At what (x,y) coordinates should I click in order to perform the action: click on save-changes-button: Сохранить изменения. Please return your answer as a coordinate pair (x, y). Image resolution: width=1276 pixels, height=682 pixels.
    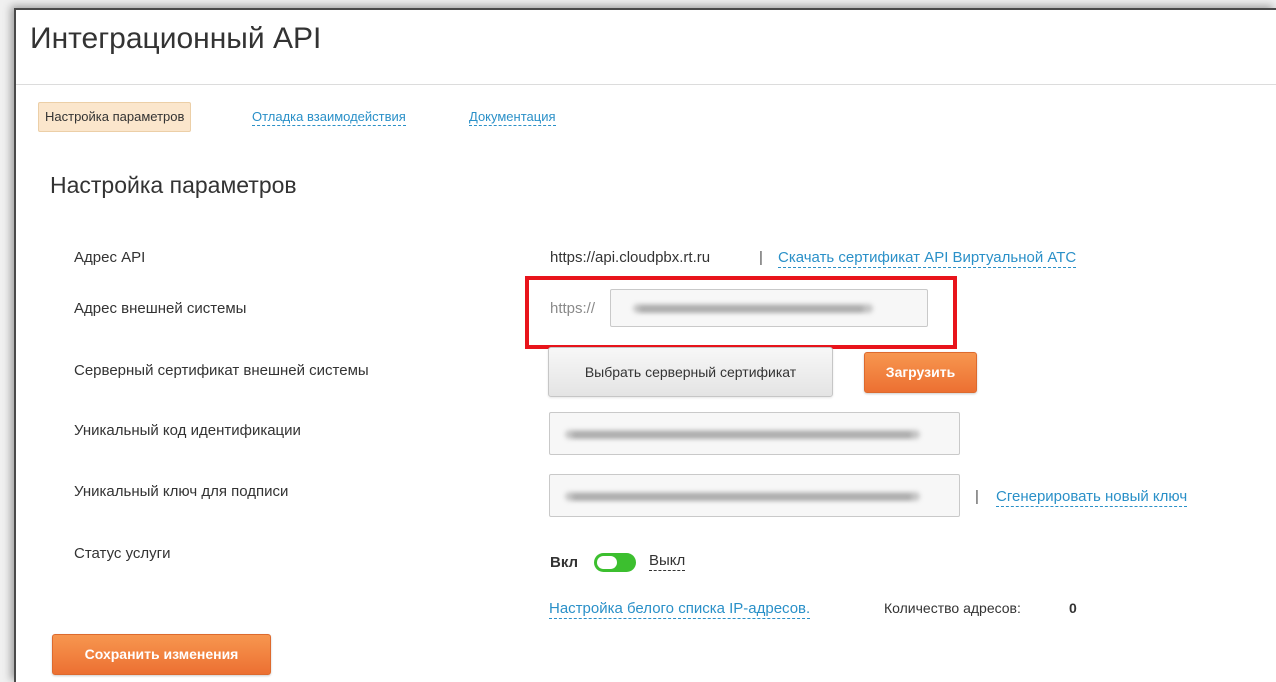
    Looking at the image, I should click on (161, 654).